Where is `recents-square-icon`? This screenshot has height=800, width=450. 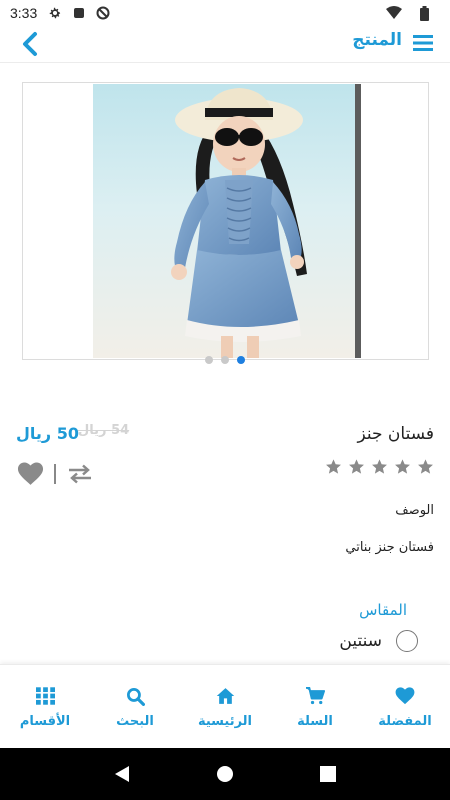 recents-square-icon is located at coordinates (328, 774).